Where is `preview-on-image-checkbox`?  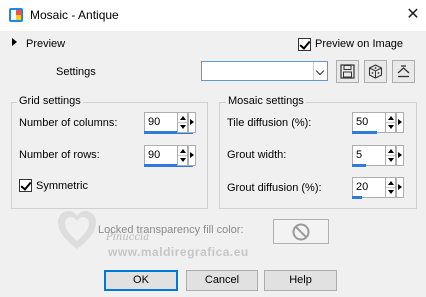
preview-on-image-checkbox is located at coordinates (304, 44).